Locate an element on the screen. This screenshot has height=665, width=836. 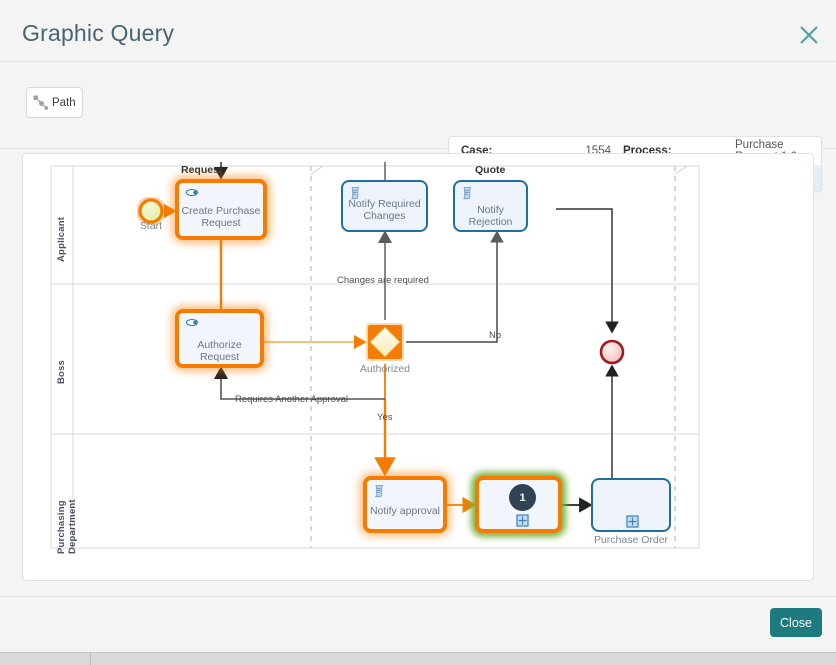
node-authorize-request: Authorize Request is located at coordinates (219, 338).